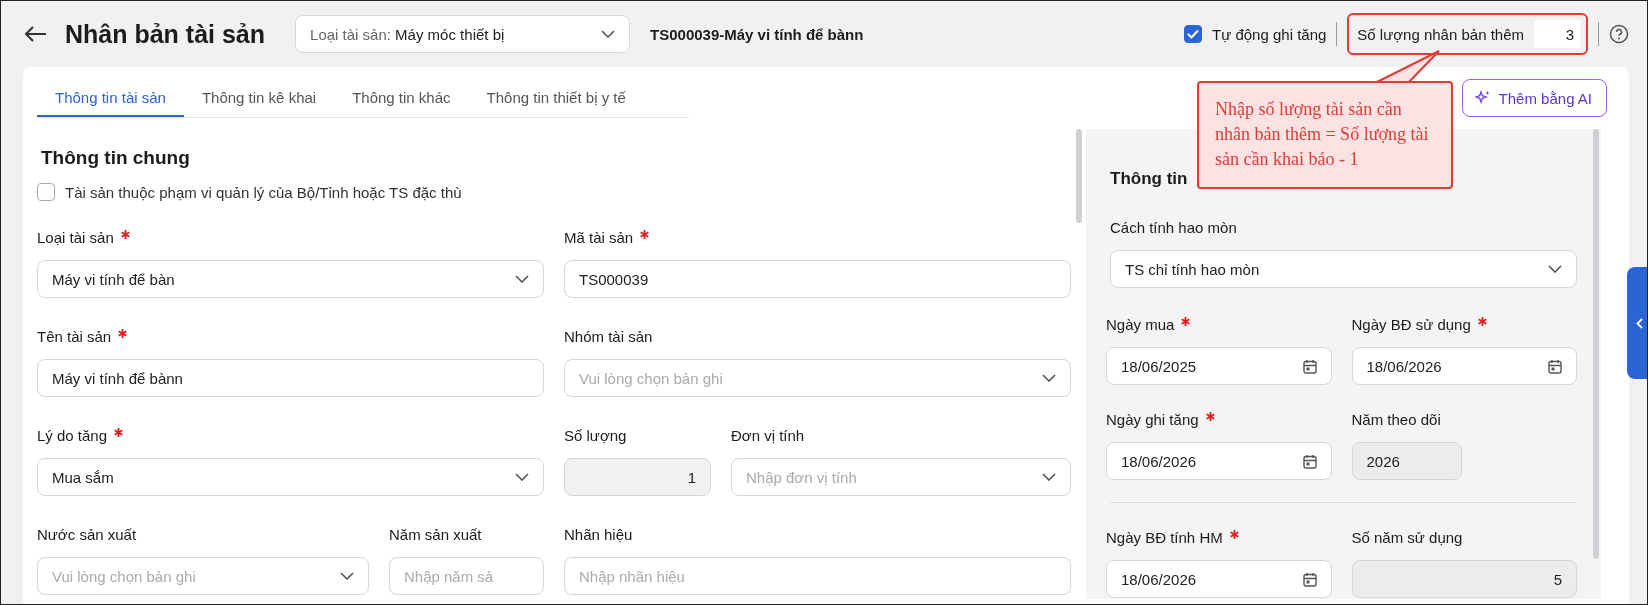  Describe the element at coordinates (110, 97) in the screenshot. I see `tab: Thông tin tài sản` at that location.